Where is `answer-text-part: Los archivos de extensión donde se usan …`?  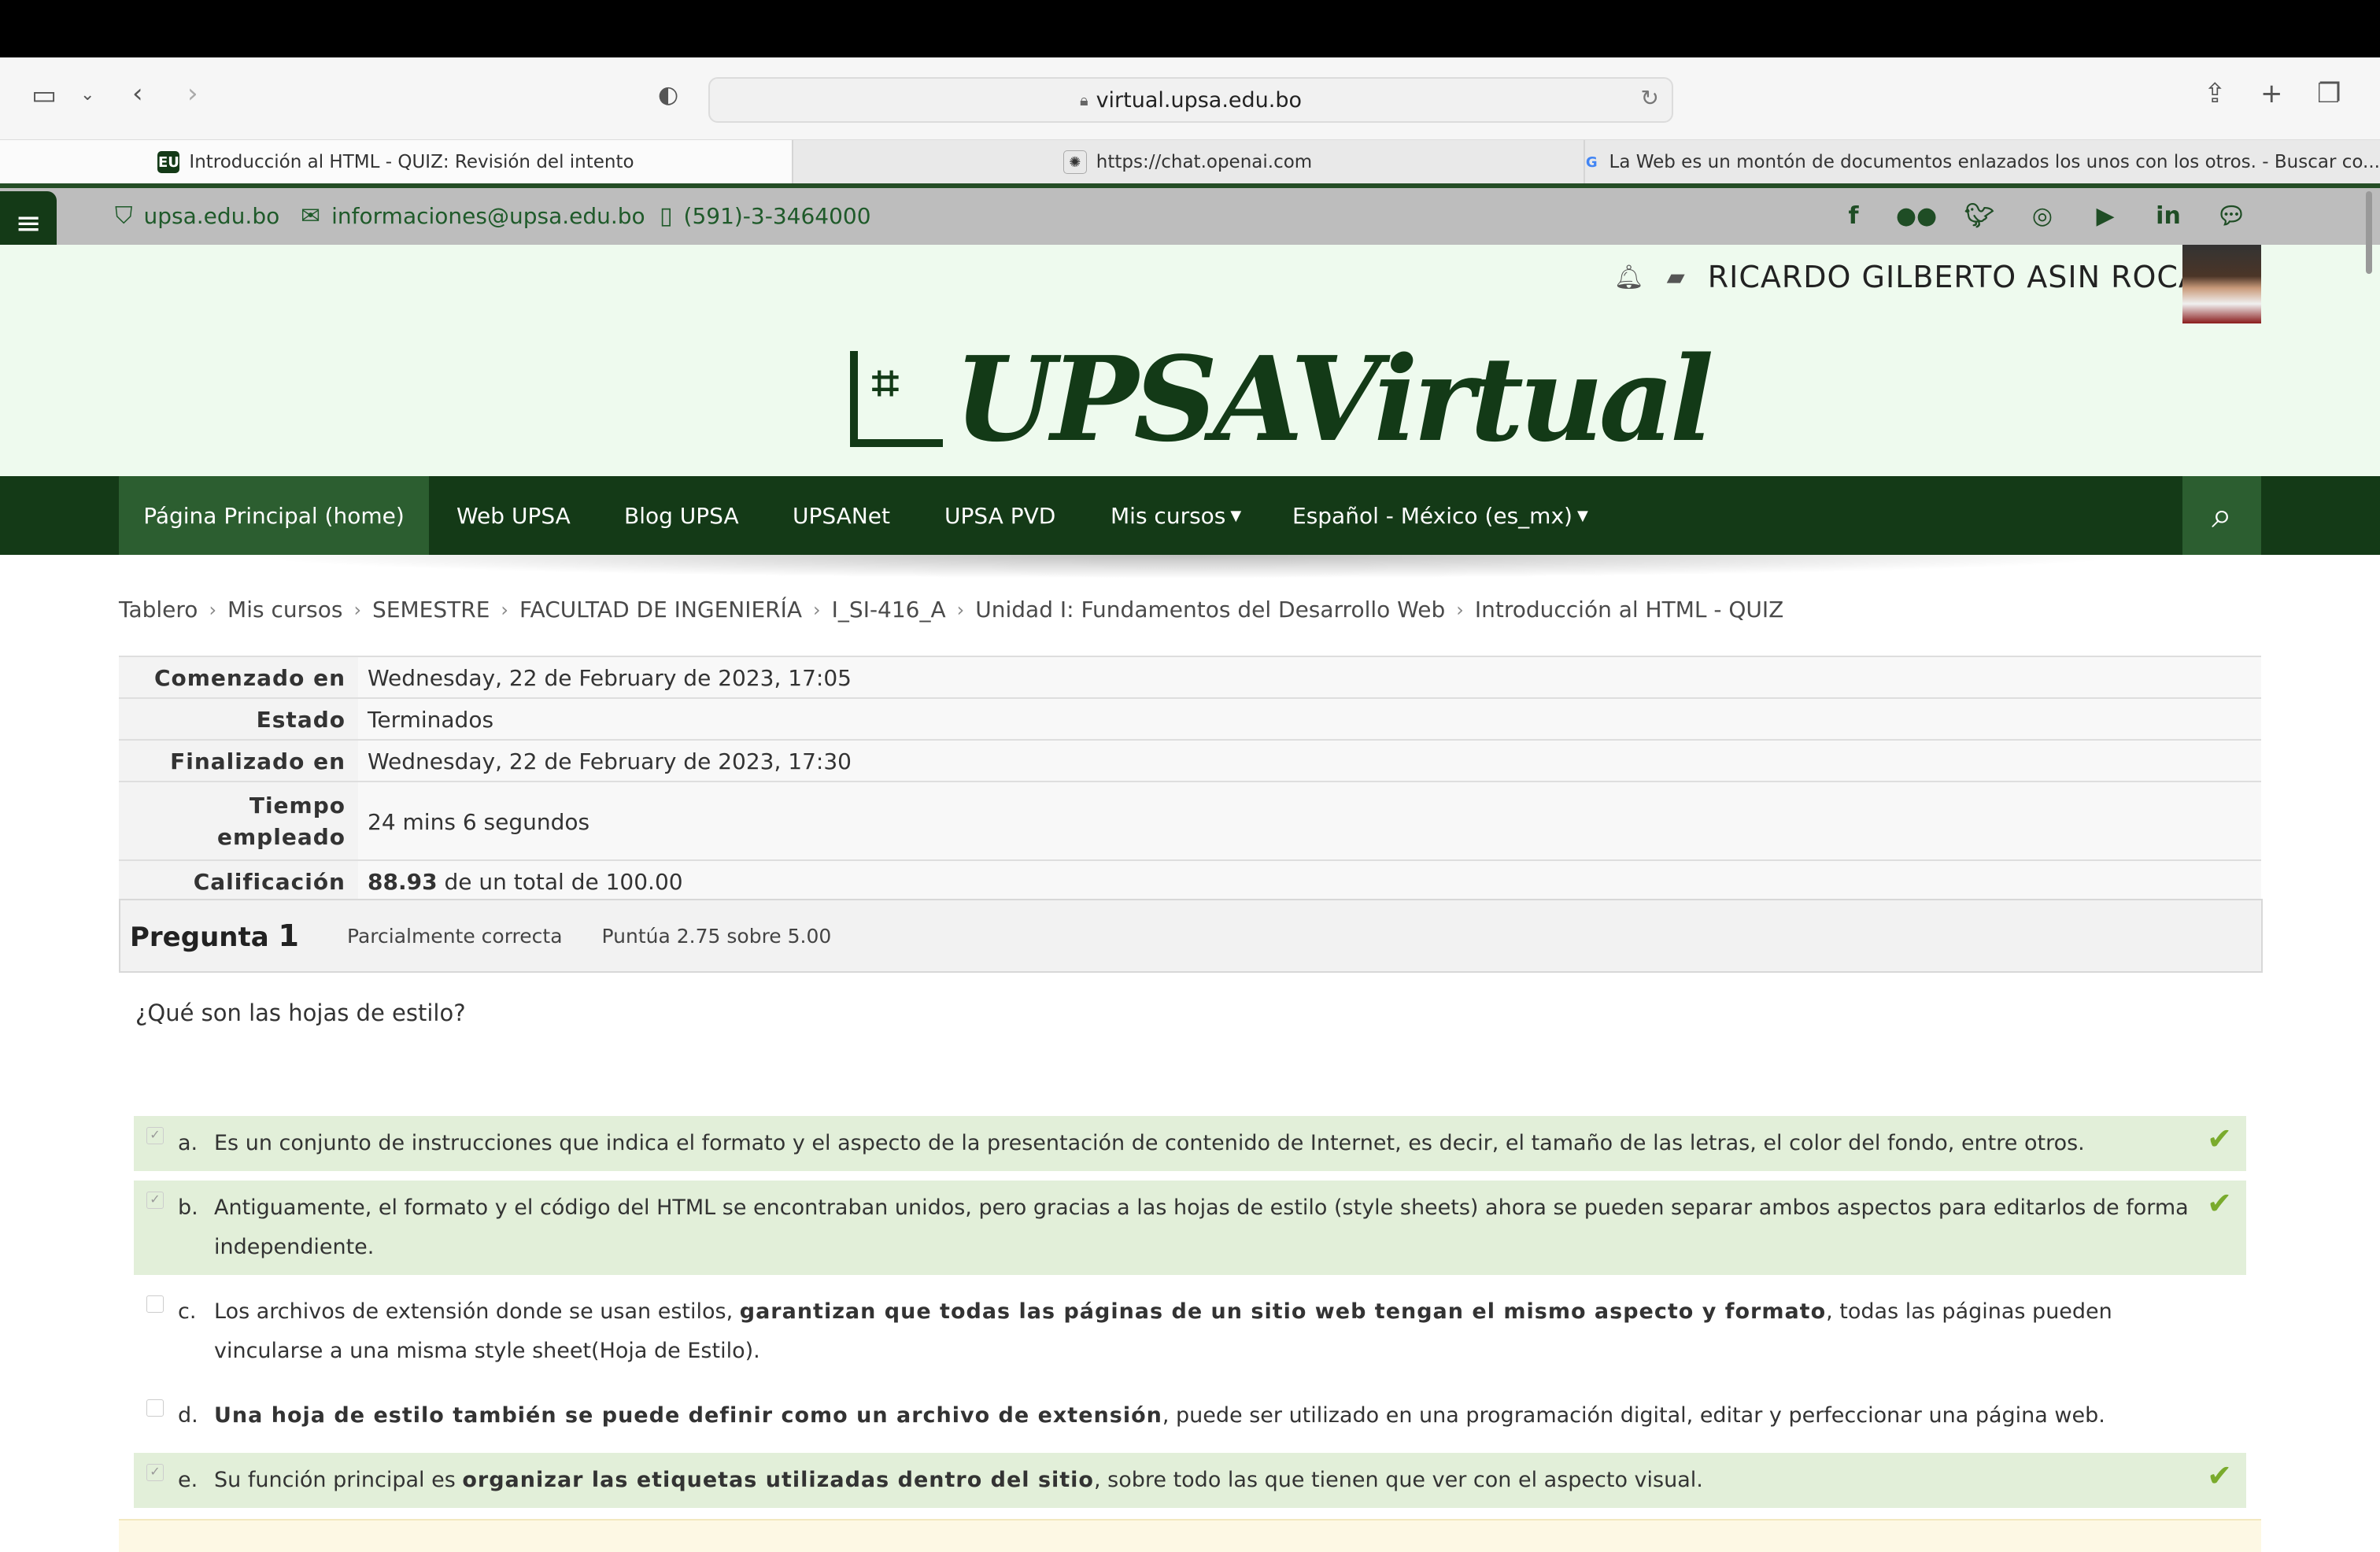
answer-text-part: Los archivos de extensión donde se usan … is located at coordinates (477, 1311).